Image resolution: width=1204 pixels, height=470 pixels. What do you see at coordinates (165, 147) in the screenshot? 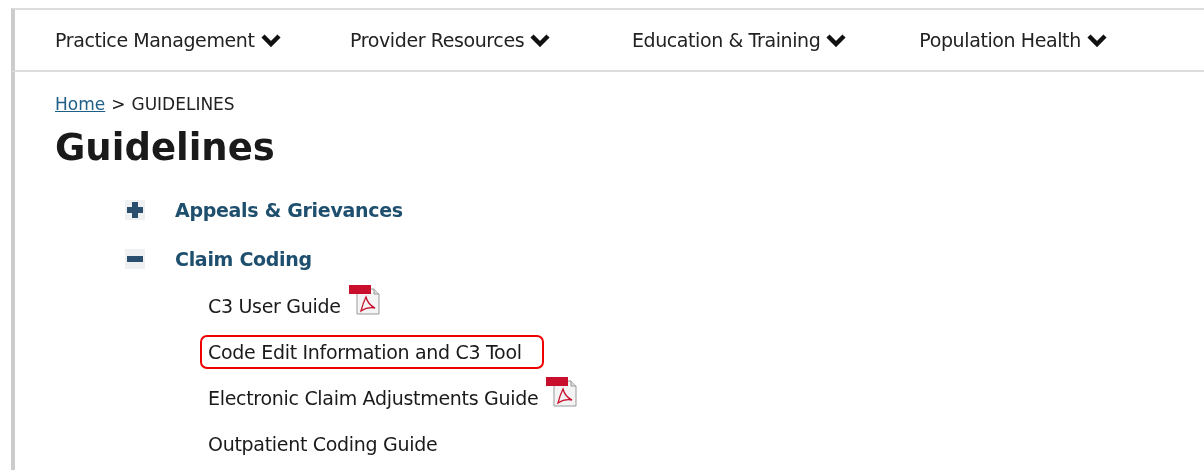
I see `page-heading: Guidelines` at bounding box center [165, 147].